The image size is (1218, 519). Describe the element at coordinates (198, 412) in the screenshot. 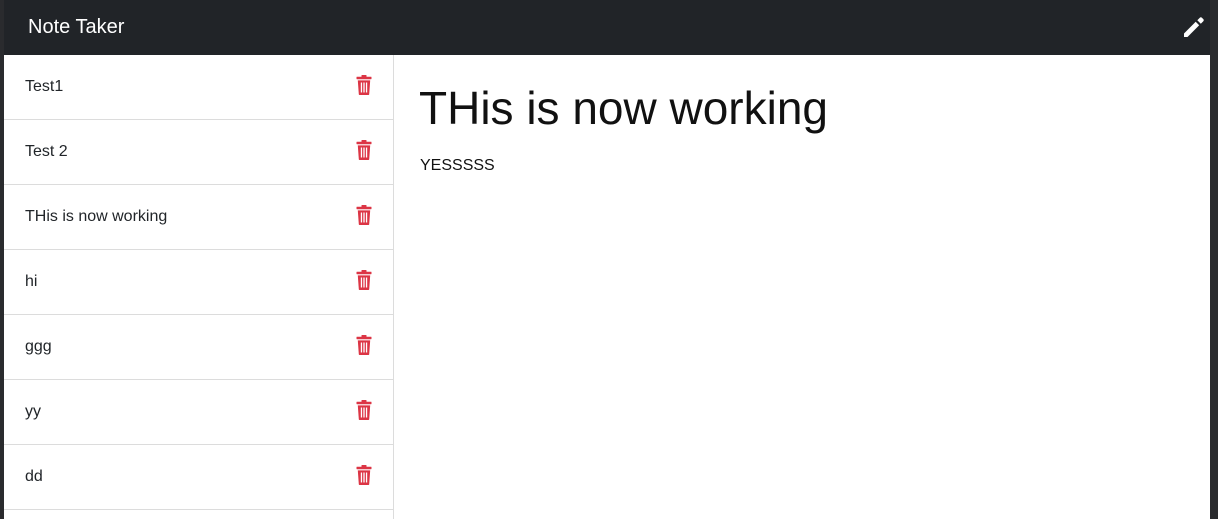

I see `note-list-item: yy` at that location.